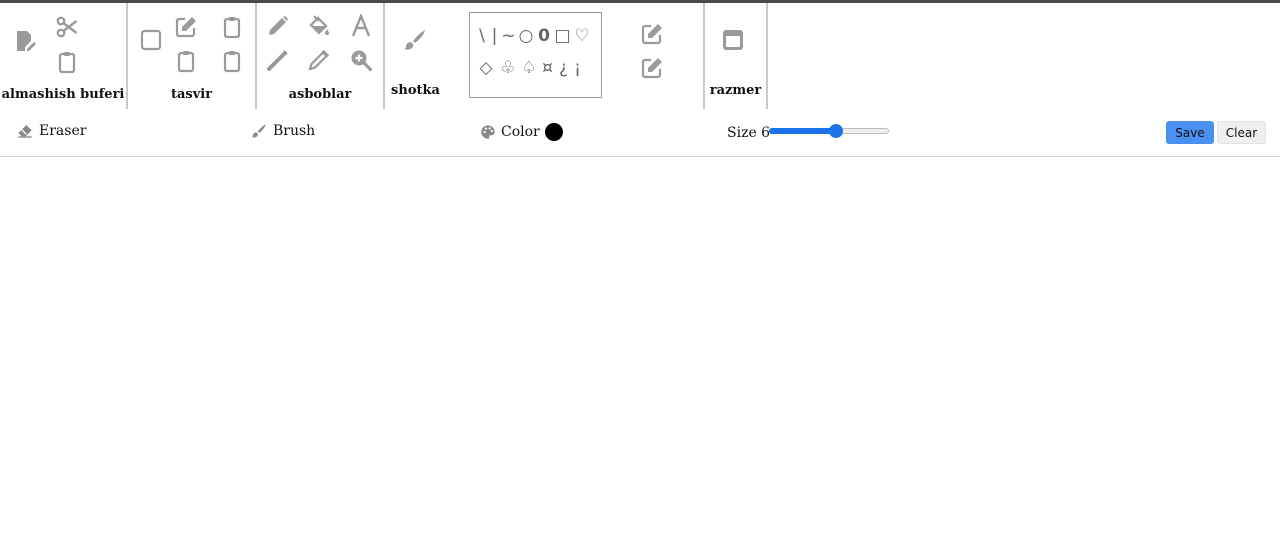 The image size is (1280, 534). What do you see at coordinates (508, 36) in the screenshot?
I see `shape-curve: ~` at bounding box center [508, 36].